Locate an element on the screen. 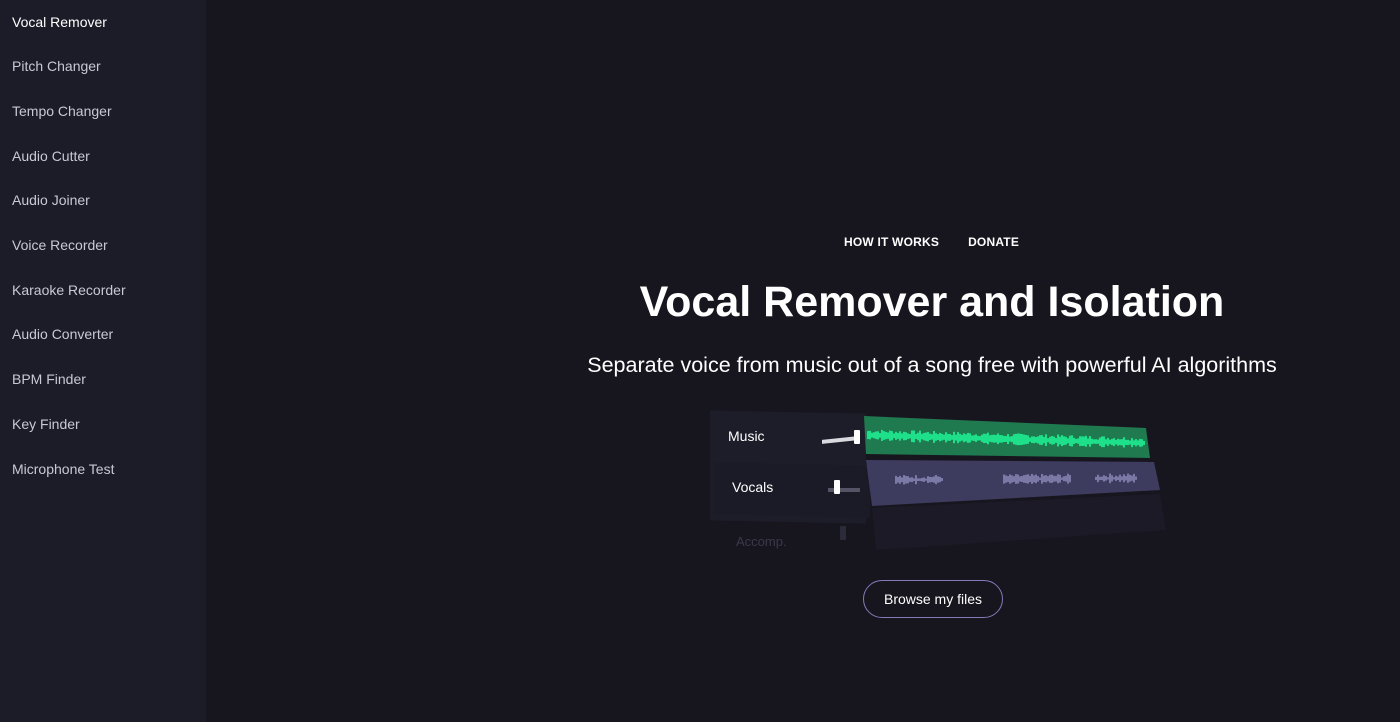 The height and width of the screenshot is (722, 1400). how-it-works-link: HOW IT WORKS is located at coordinates (891, 242).